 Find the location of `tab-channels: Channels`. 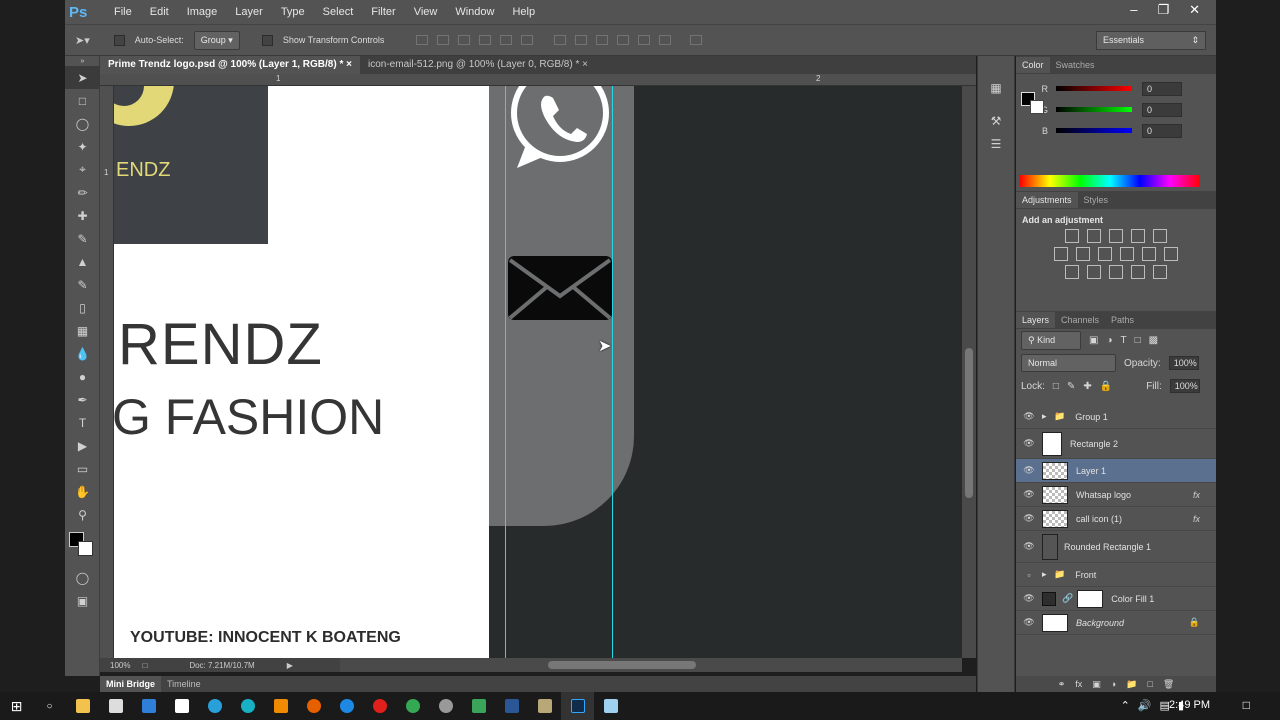

tab-channels: Channels is located at coordinates (1080, 320).